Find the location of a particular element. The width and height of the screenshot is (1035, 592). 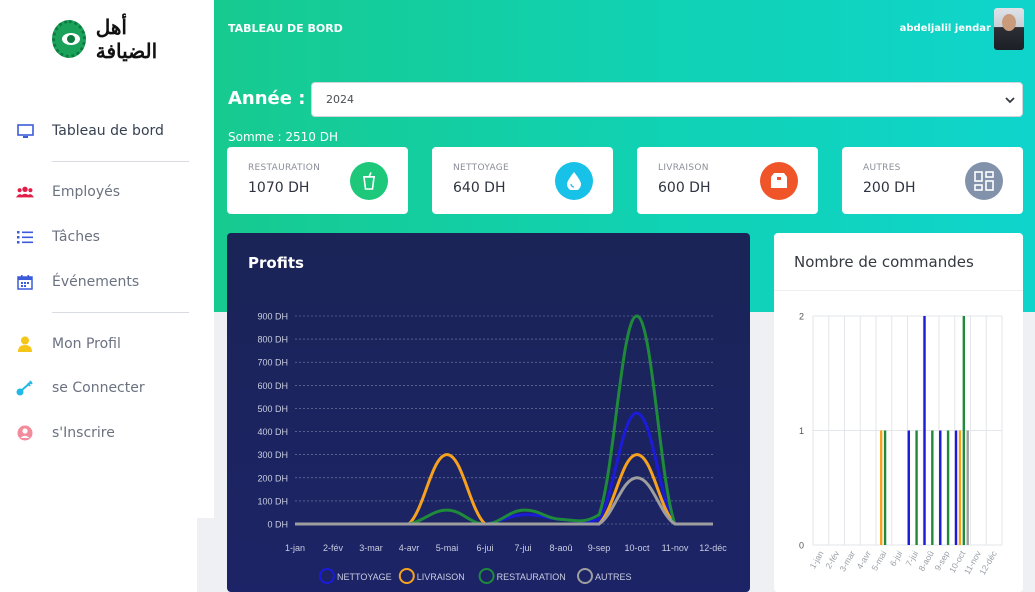

app-logo: أهل الضيافة is located at coordinates (117, 39).